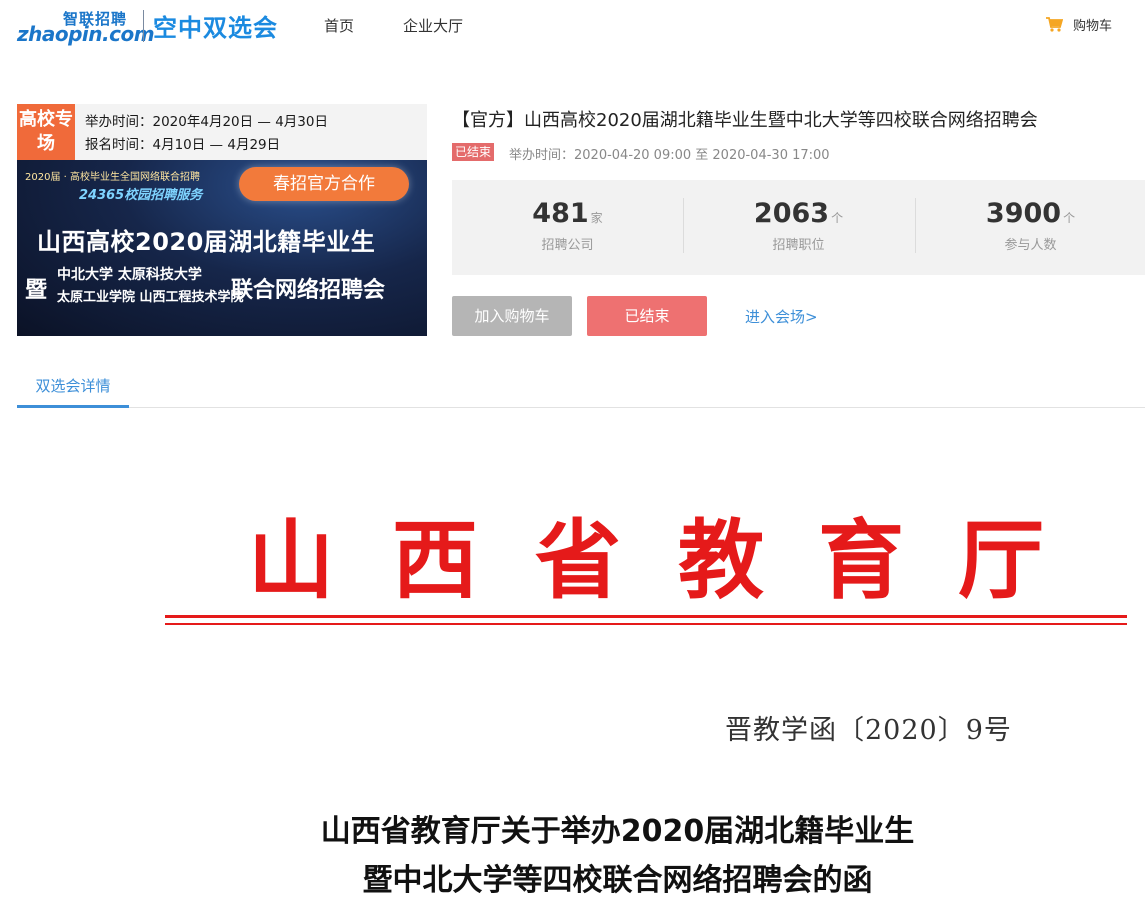 This screenshot has height=900, width=1145. Describe the element at coordinates (581, 387) in the screenshot. I see `detail-tab-bar: 双选会详情` at that location.